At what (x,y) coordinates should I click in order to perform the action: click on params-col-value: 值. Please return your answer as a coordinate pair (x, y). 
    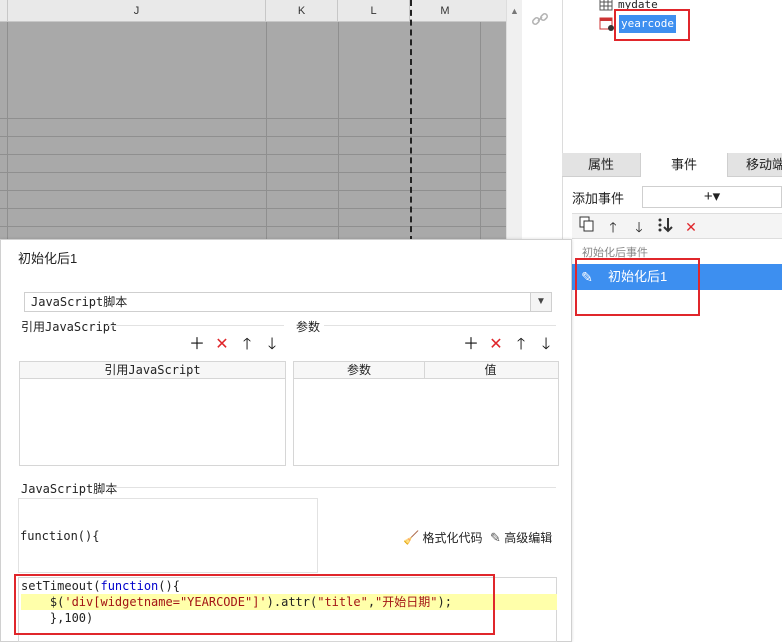
    Looking at the image, I should click on (490, 370).